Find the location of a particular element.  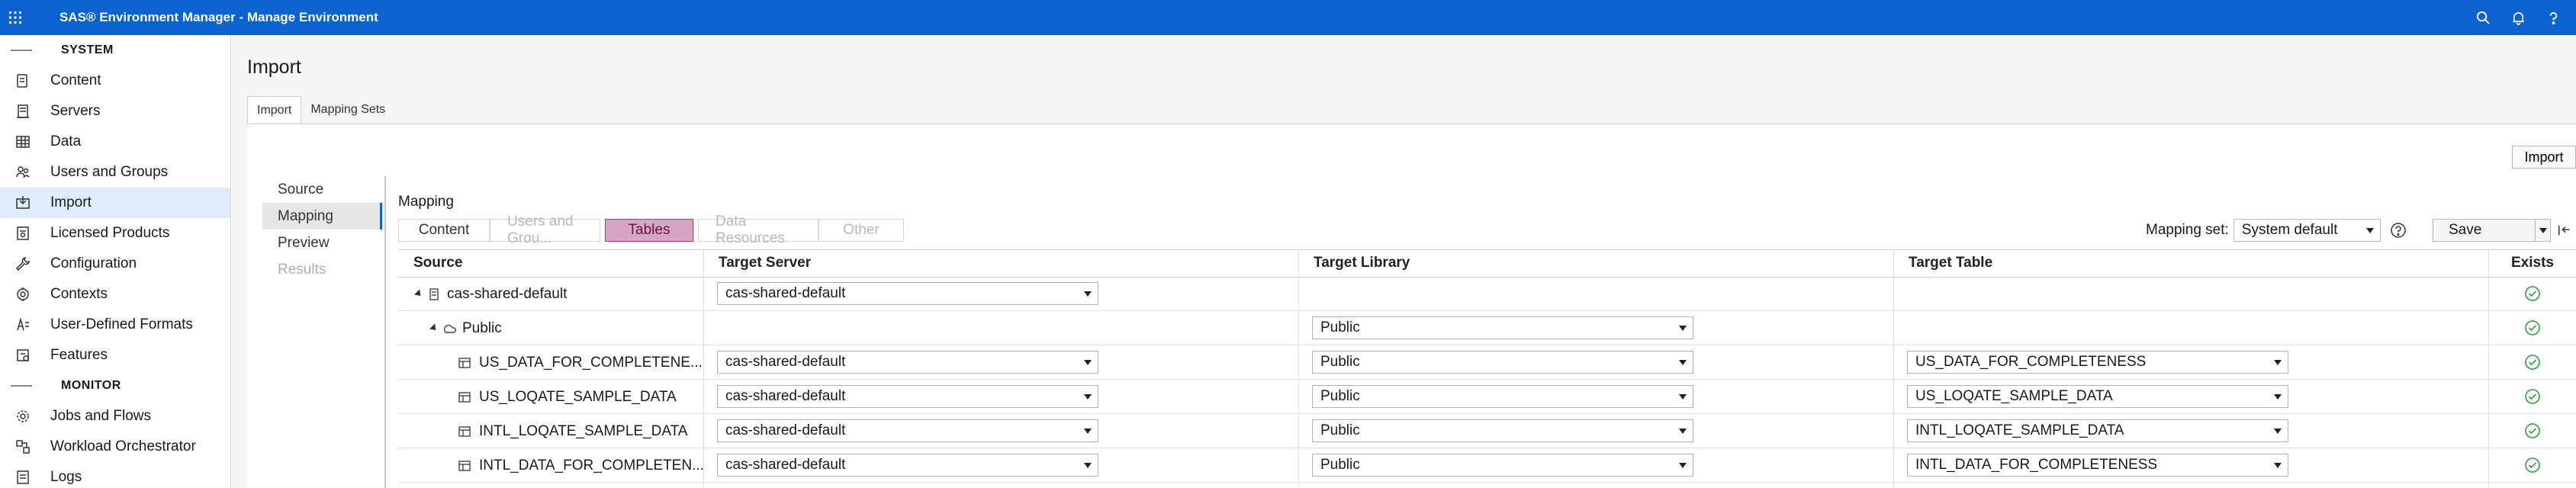

help-circle-icon is located at coordinates (2399, 230).